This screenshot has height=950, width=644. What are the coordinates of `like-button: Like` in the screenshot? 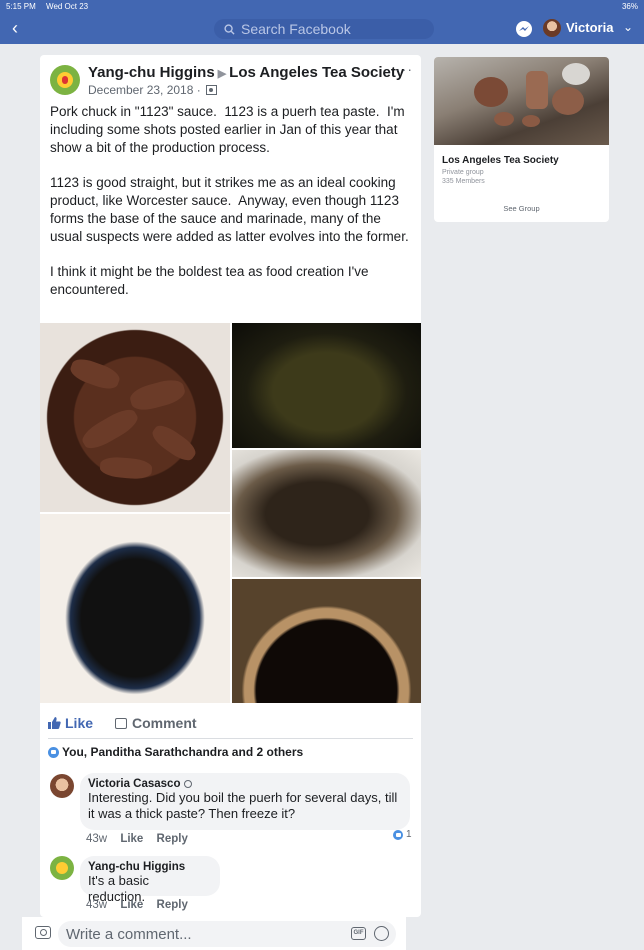 It's located at (70, 723).